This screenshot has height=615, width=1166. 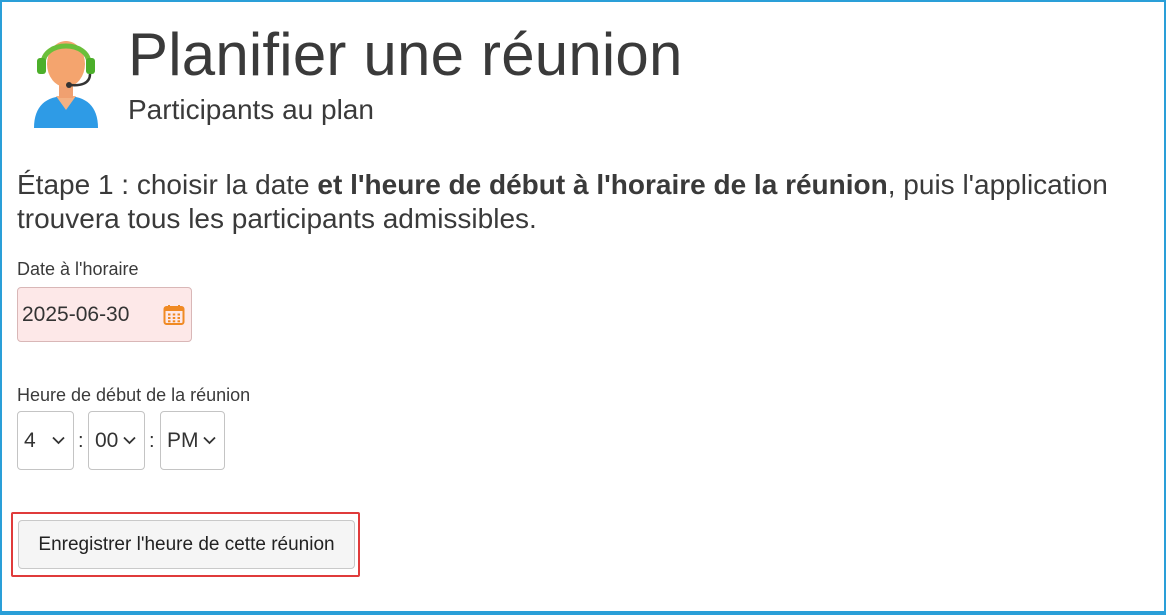 I want to click on support-agent-headset-icon, so click(x=66, y=84).